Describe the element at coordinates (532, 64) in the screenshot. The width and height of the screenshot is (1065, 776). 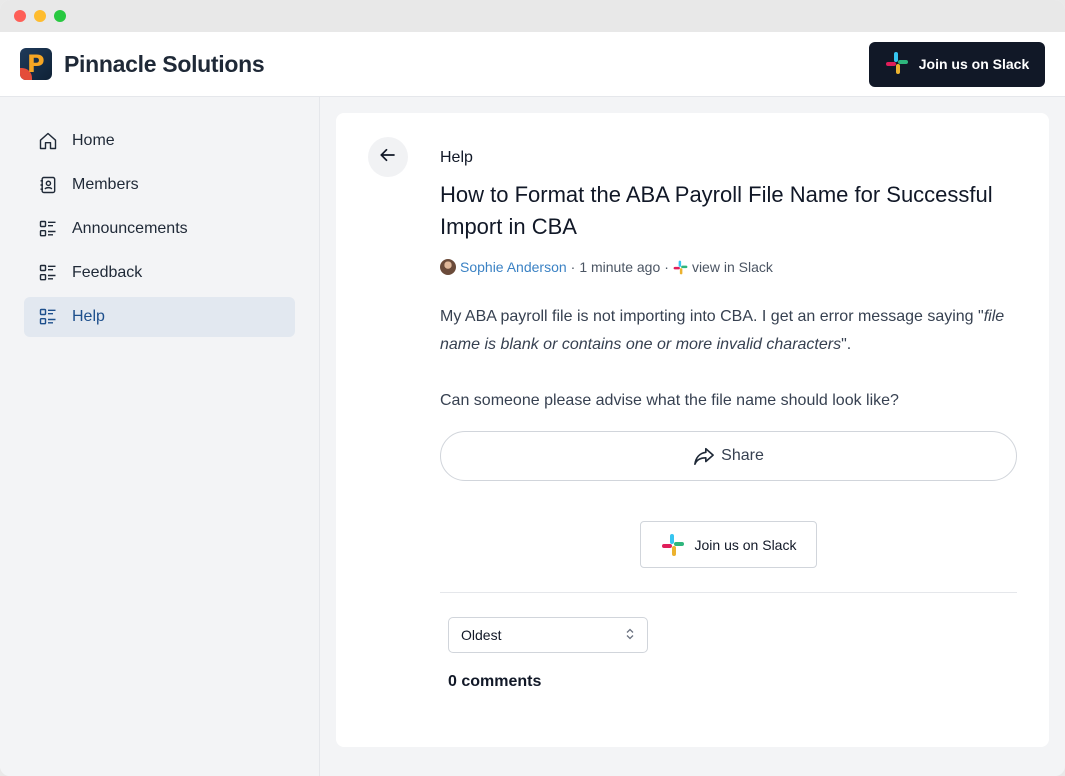
I see `top-header: P Pinnacle Solutions Join us on Slack` at that location.